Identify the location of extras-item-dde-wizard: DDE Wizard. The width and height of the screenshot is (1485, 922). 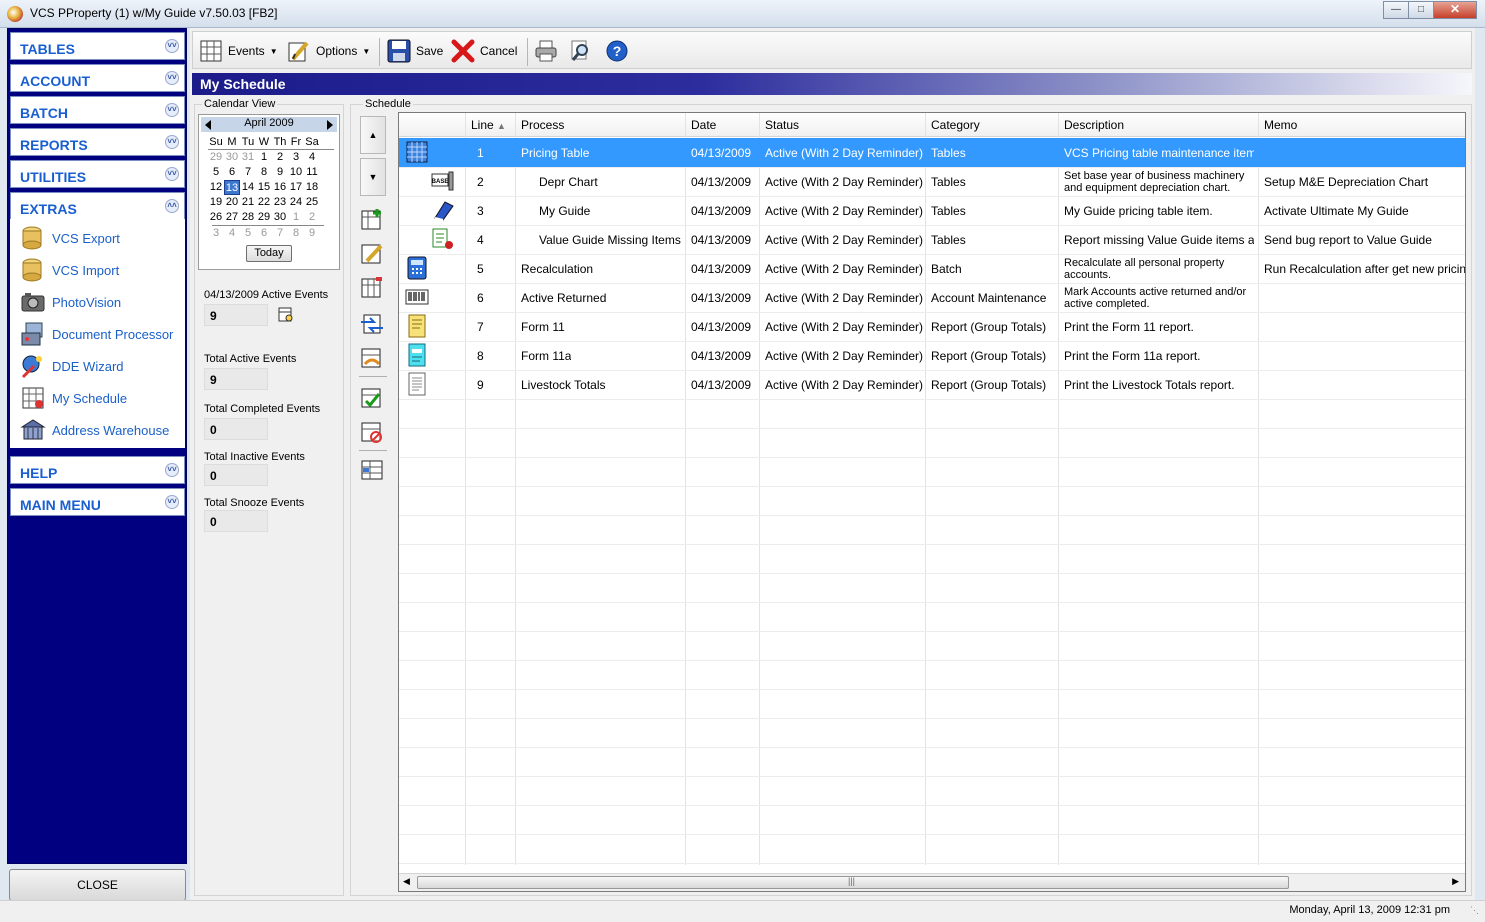
(102, 366).